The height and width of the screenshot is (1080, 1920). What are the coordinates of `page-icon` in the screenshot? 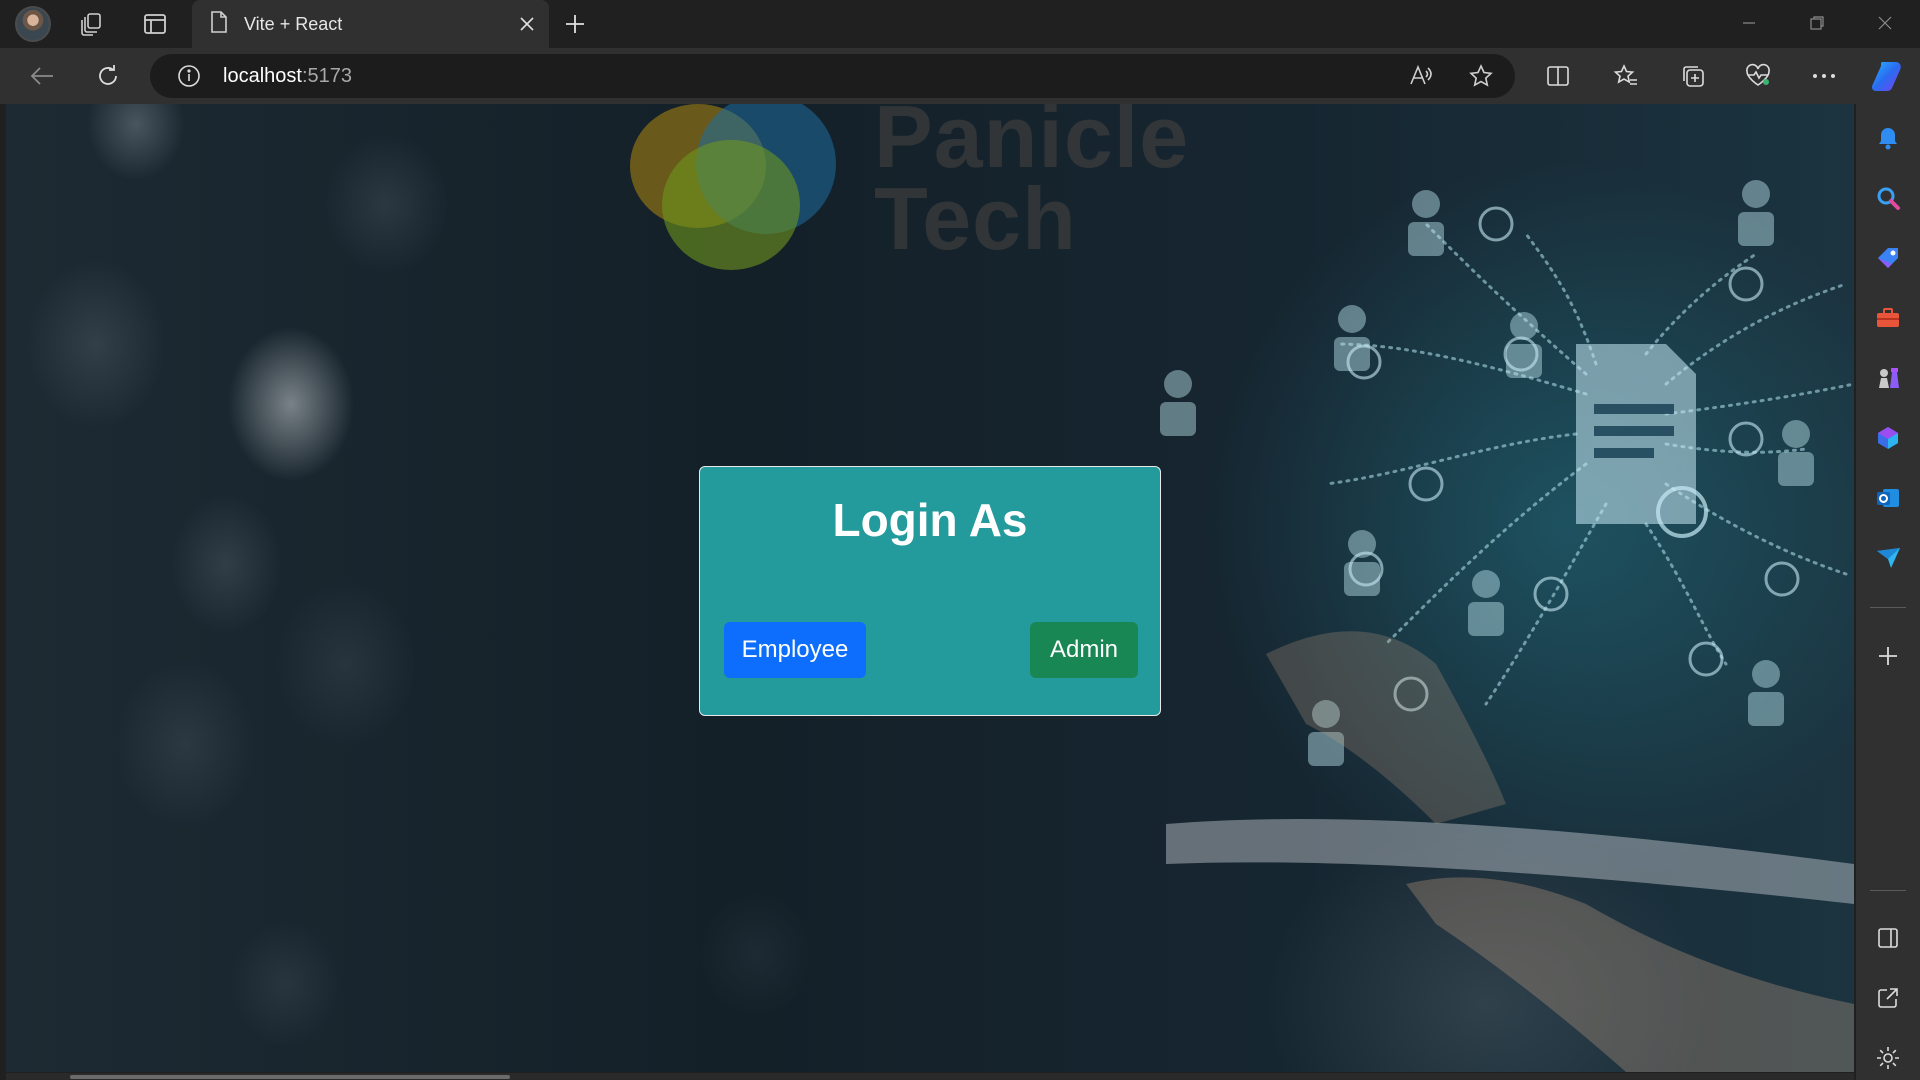 It's located at (219, 24).